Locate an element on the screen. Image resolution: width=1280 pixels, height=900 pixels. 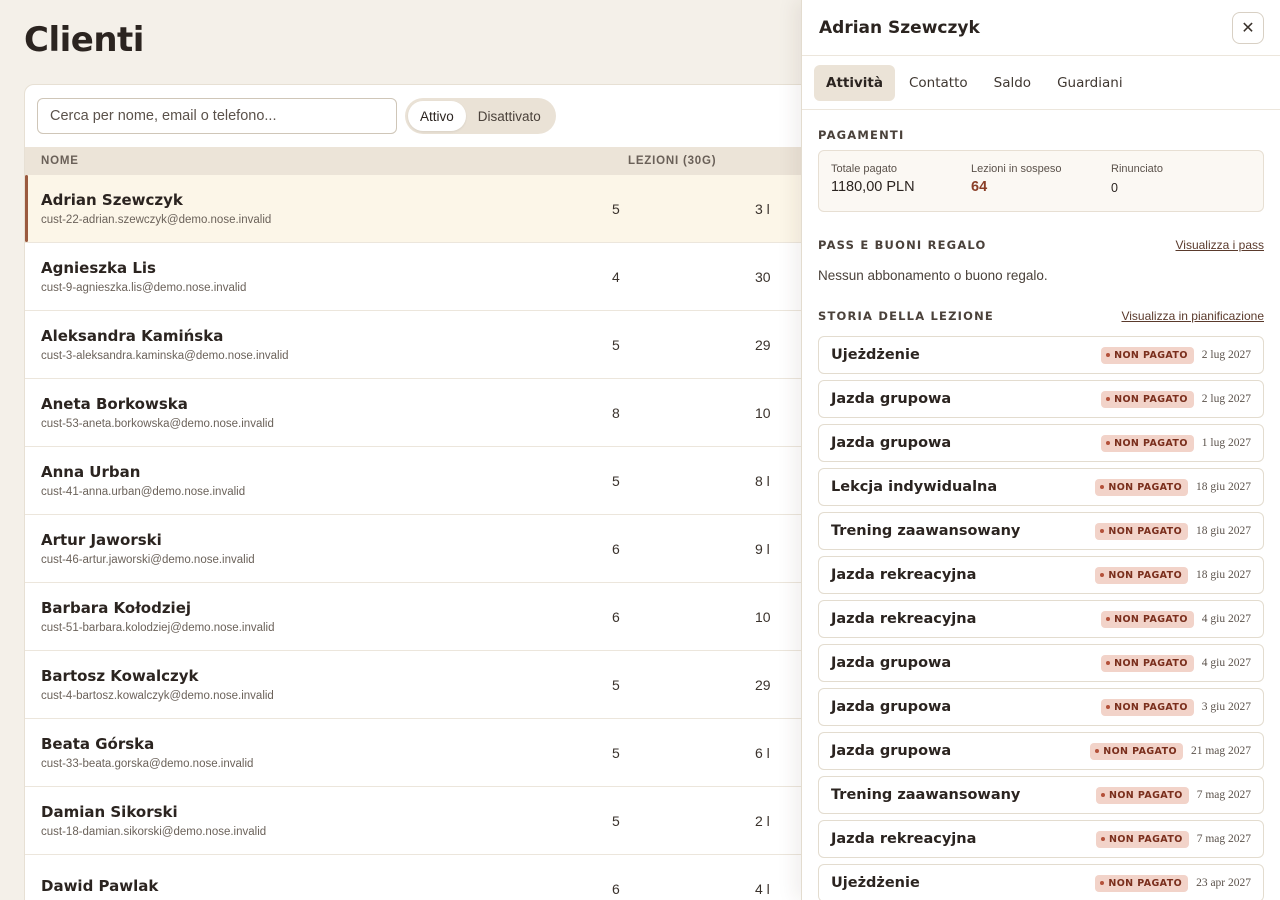
waived-label: Rinunciato is located at coordinates (1137, 169).